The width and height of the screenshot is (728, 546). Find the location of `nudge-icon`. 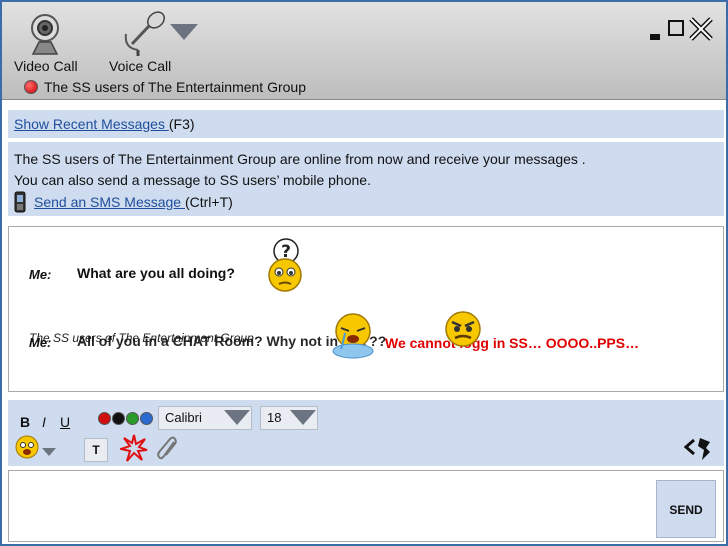

nudge-icon is located at coordinates (134, 448).